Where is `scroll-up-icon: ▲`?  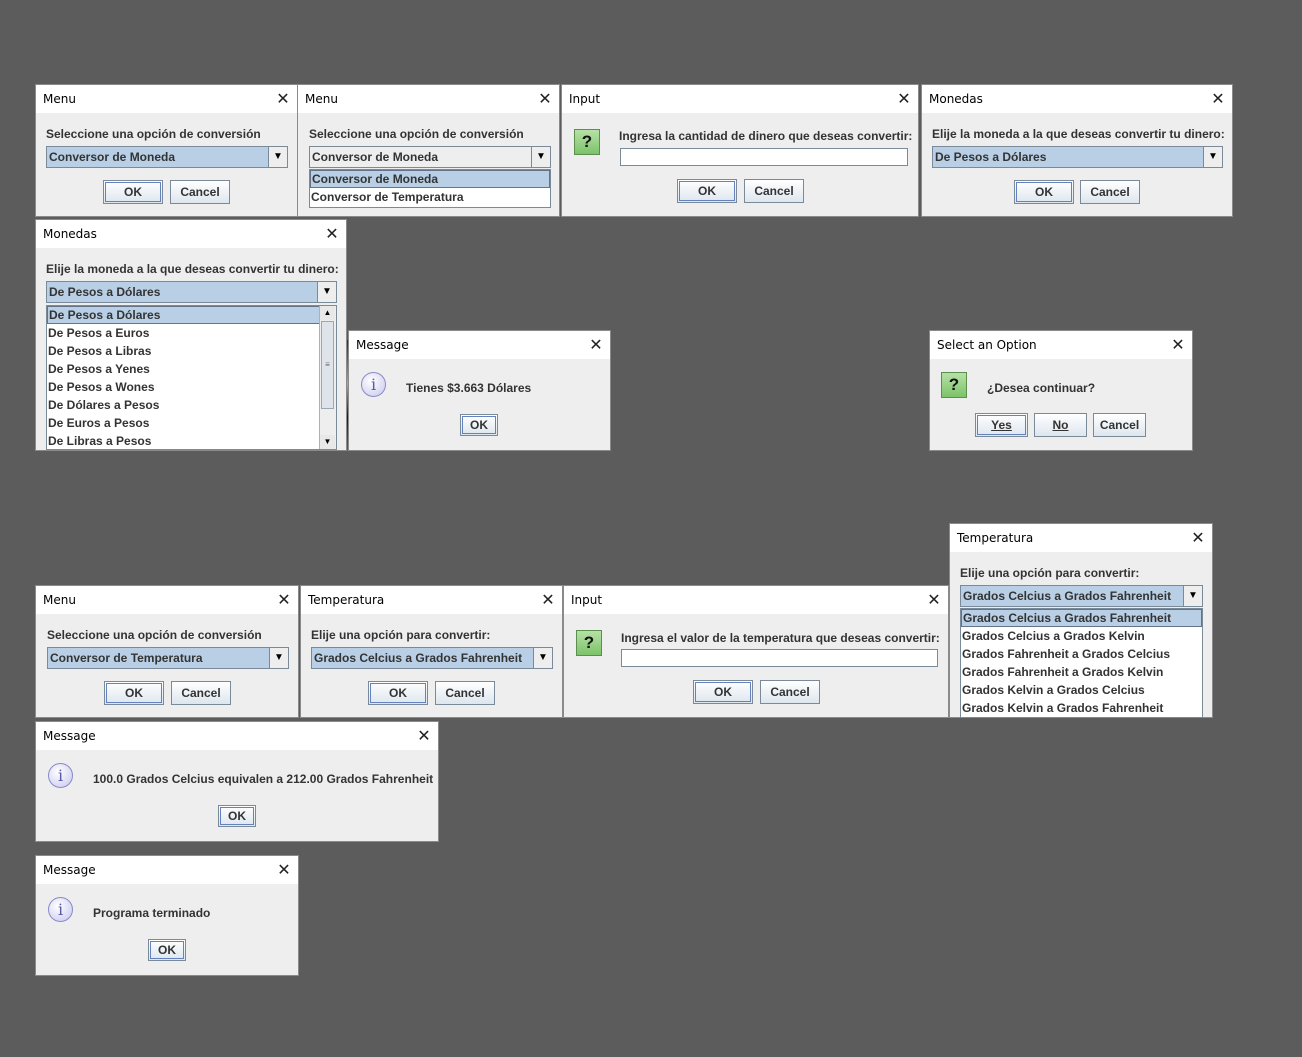
scroll-up-icon: ▲ is located at coordinates (327, 313).